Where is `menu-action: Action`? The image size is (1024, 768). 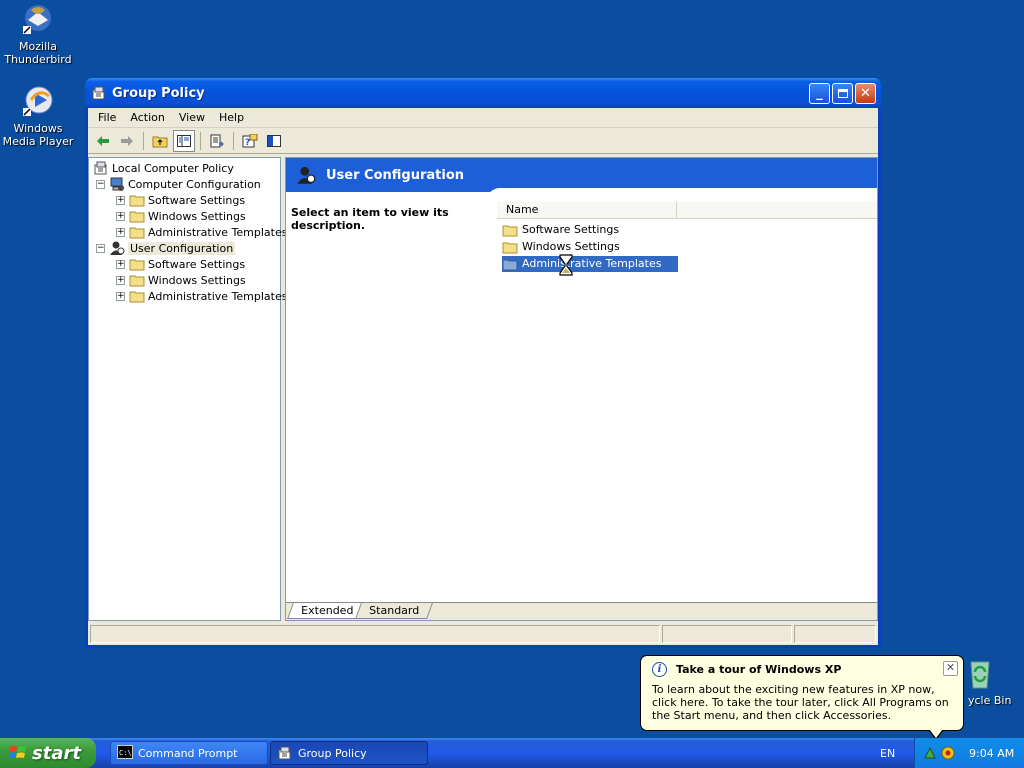 menu-action: Action is located at coordinates (147, 117).